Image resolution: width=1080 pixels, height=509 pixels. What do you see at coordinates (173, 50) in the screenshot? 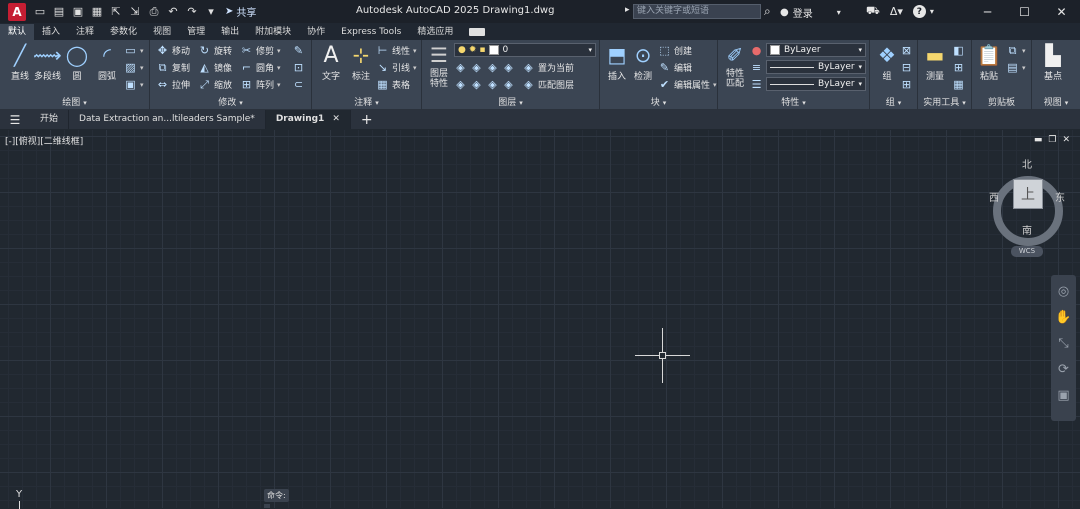
I see `move-tool: ✥ 移动` at bounding box center [173, 50].